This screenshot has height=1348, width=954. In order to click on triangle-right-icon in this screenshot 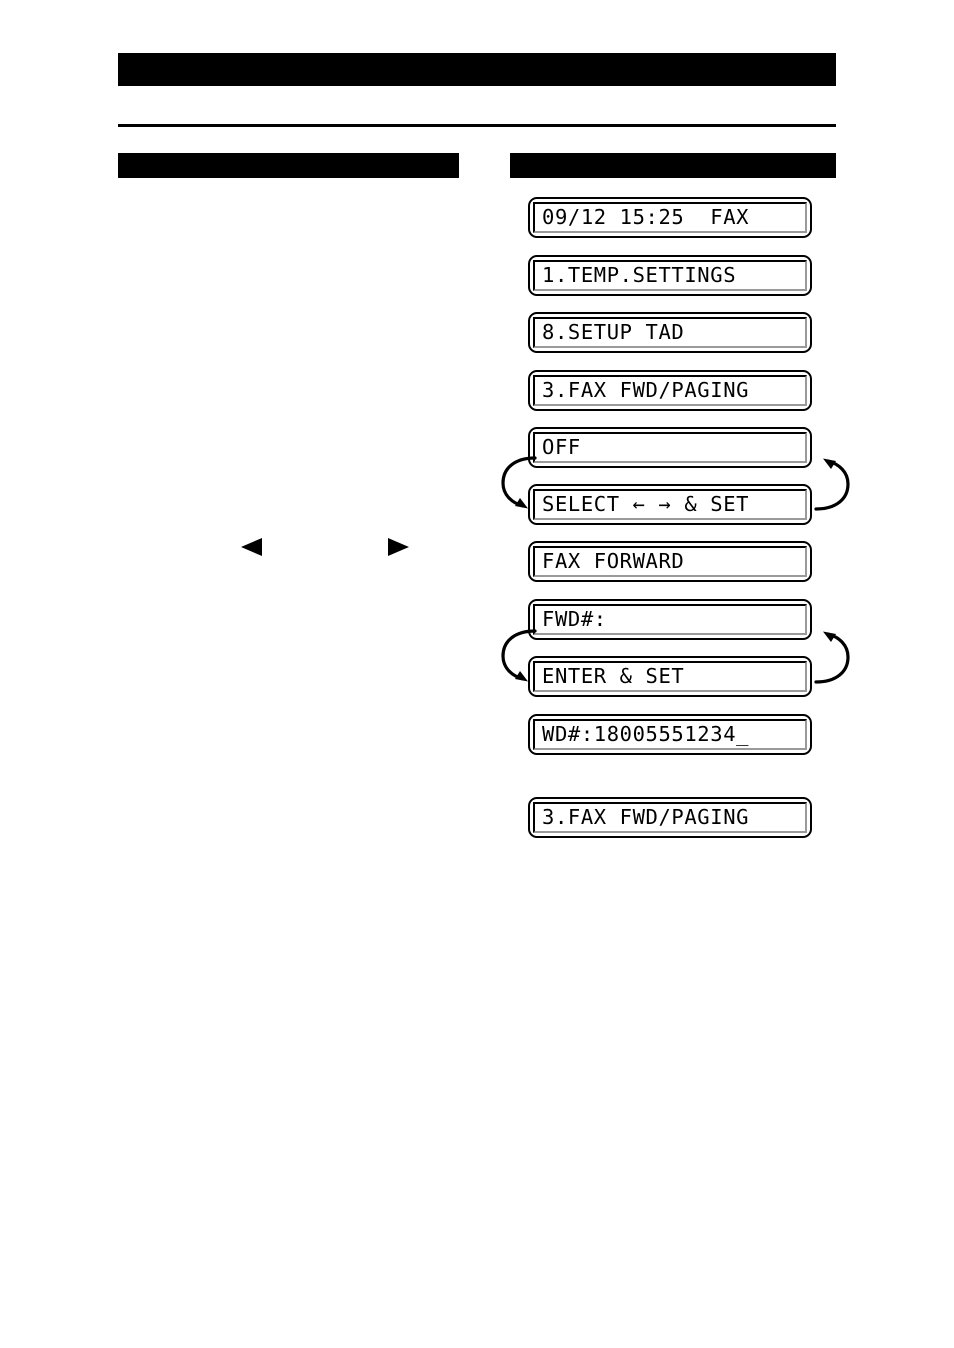, I will do `click(398, 547)`.